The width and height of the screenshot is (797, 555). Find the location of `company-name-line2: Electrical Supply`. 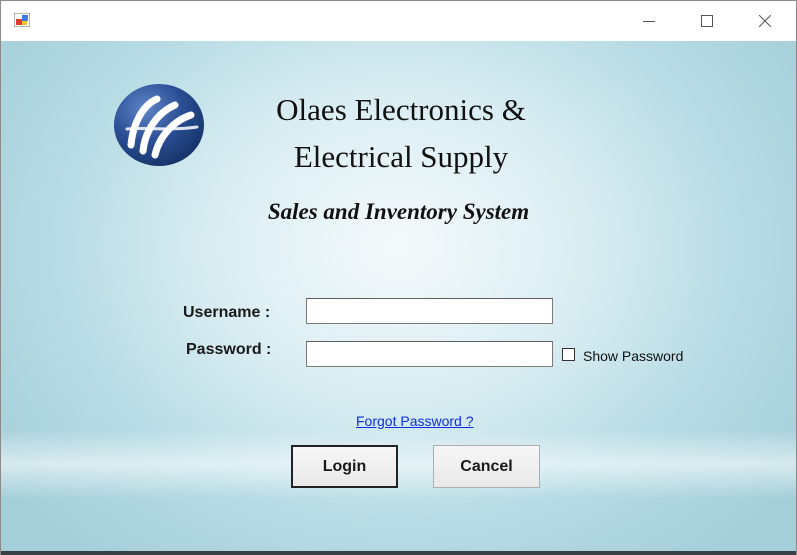

company-name-line2: Electrical Supply is located at coordinates (401, 156).